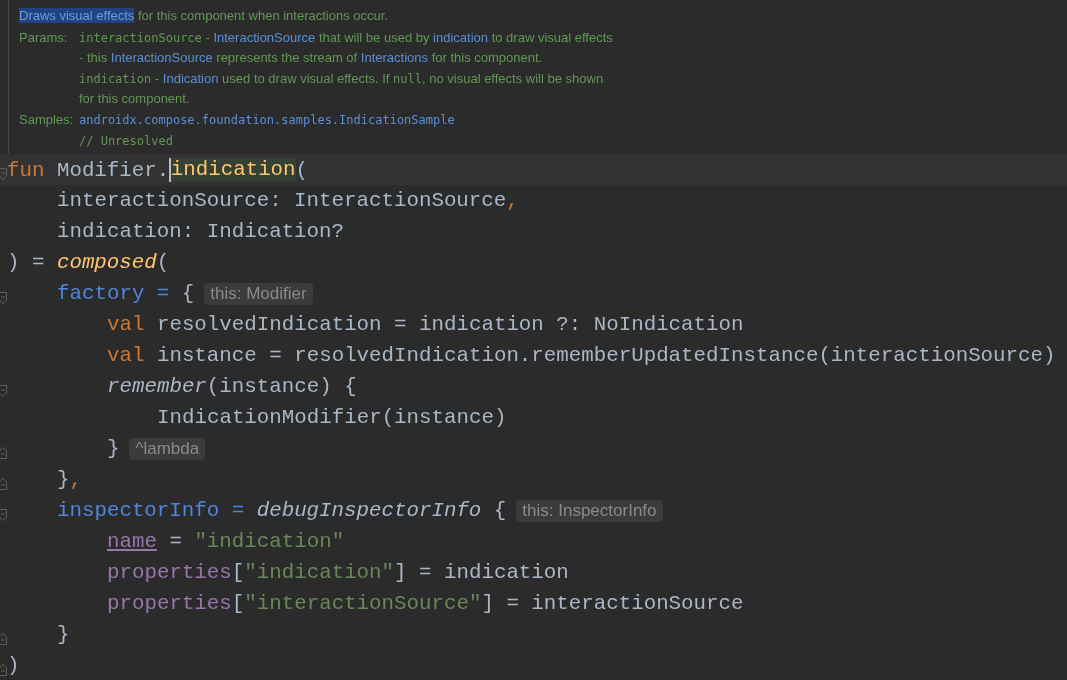  Describe the element at coordinates (346, 37) in the screenshot. I see `doc-text: interactionSource - InteractionSource that will be used by indication to draw visual effects` at that location.